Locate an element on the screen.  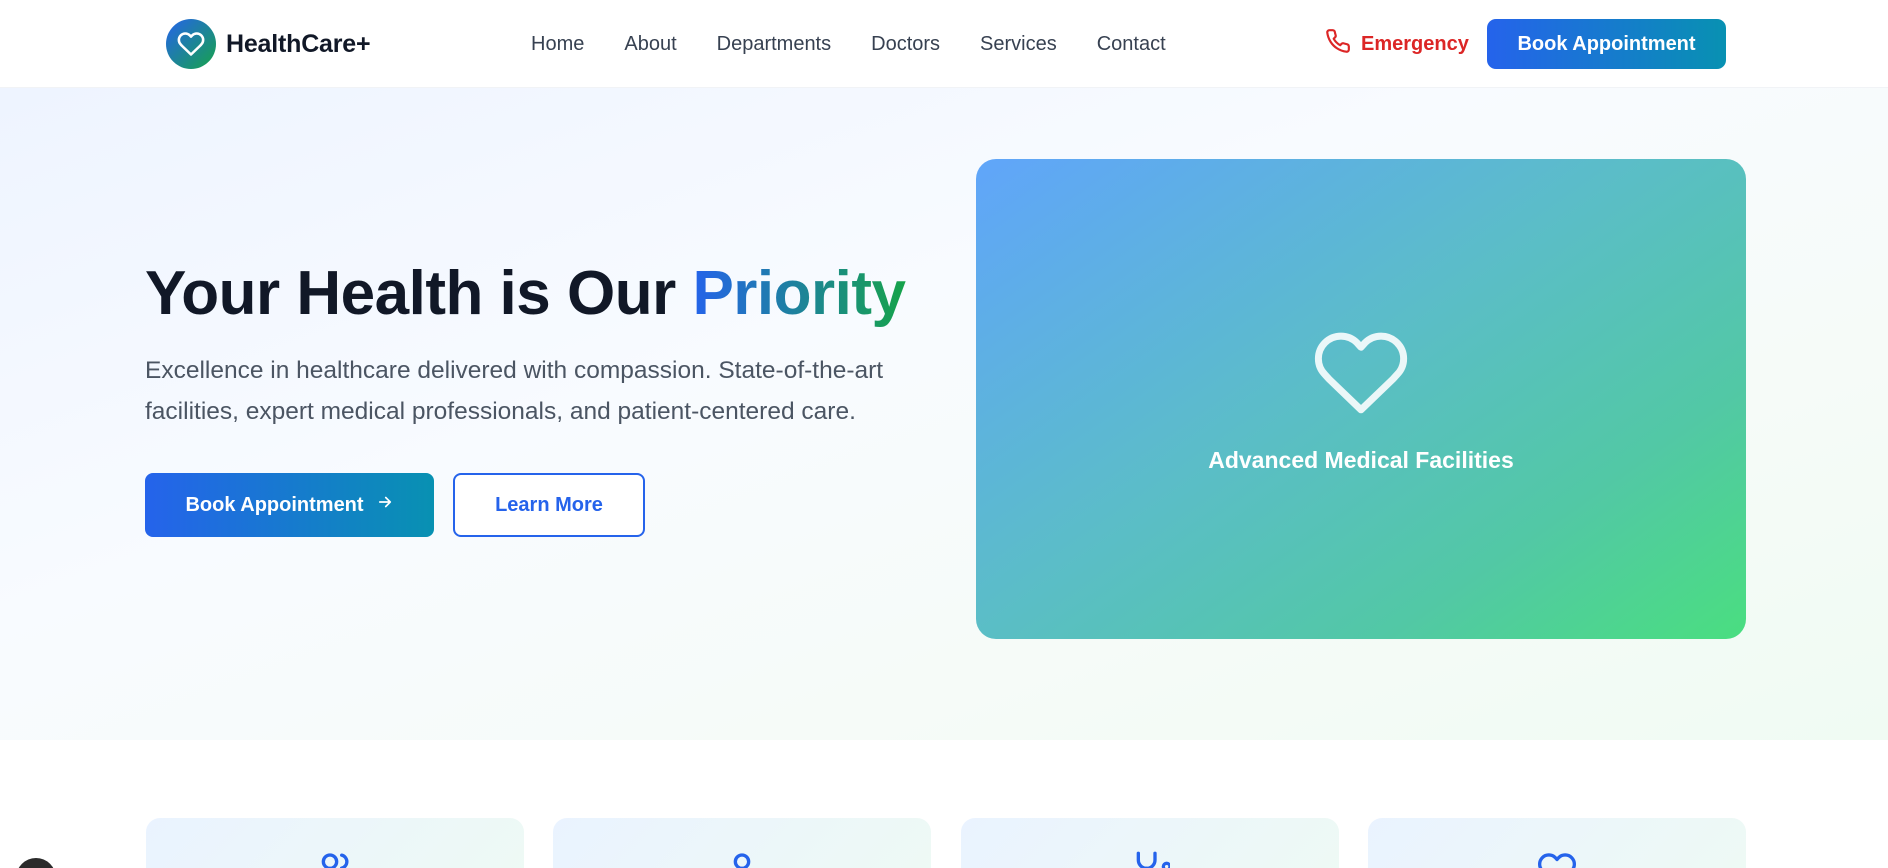
learn-more-button: Learn More is located at coordinates (549, 505).